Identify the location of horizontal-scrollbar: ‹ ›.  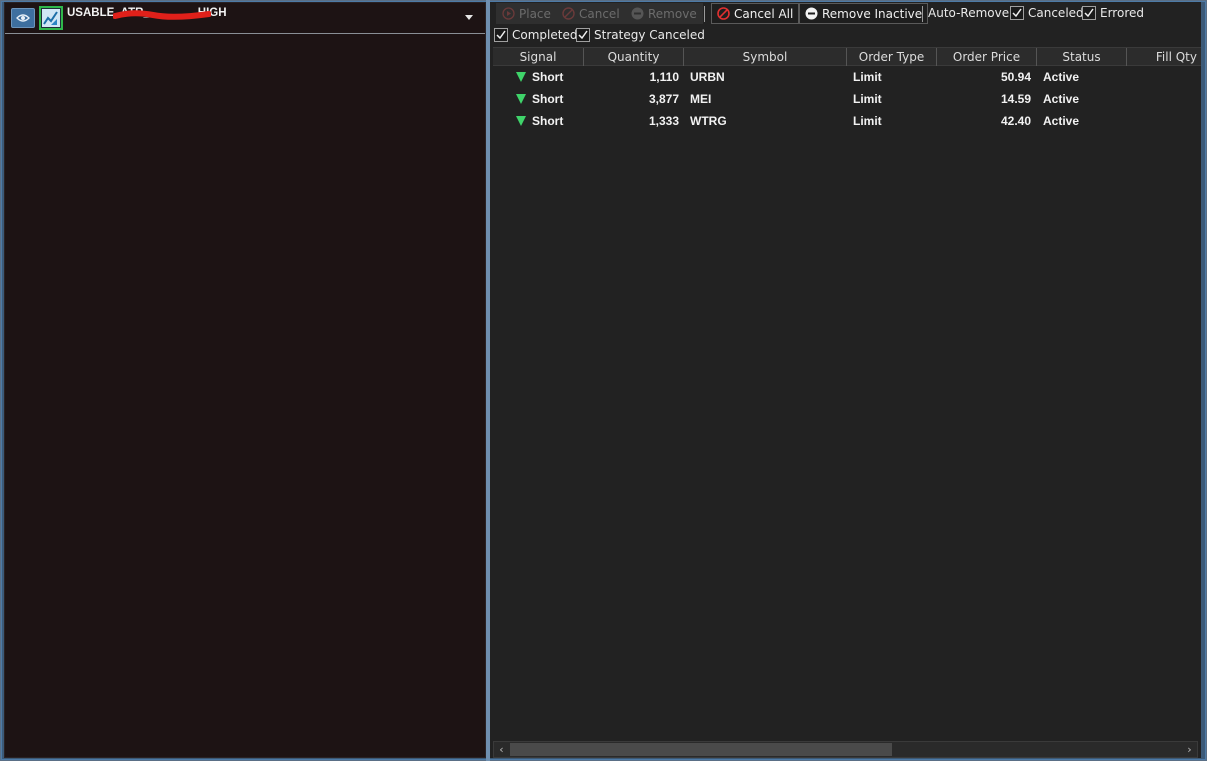
(845, 749).